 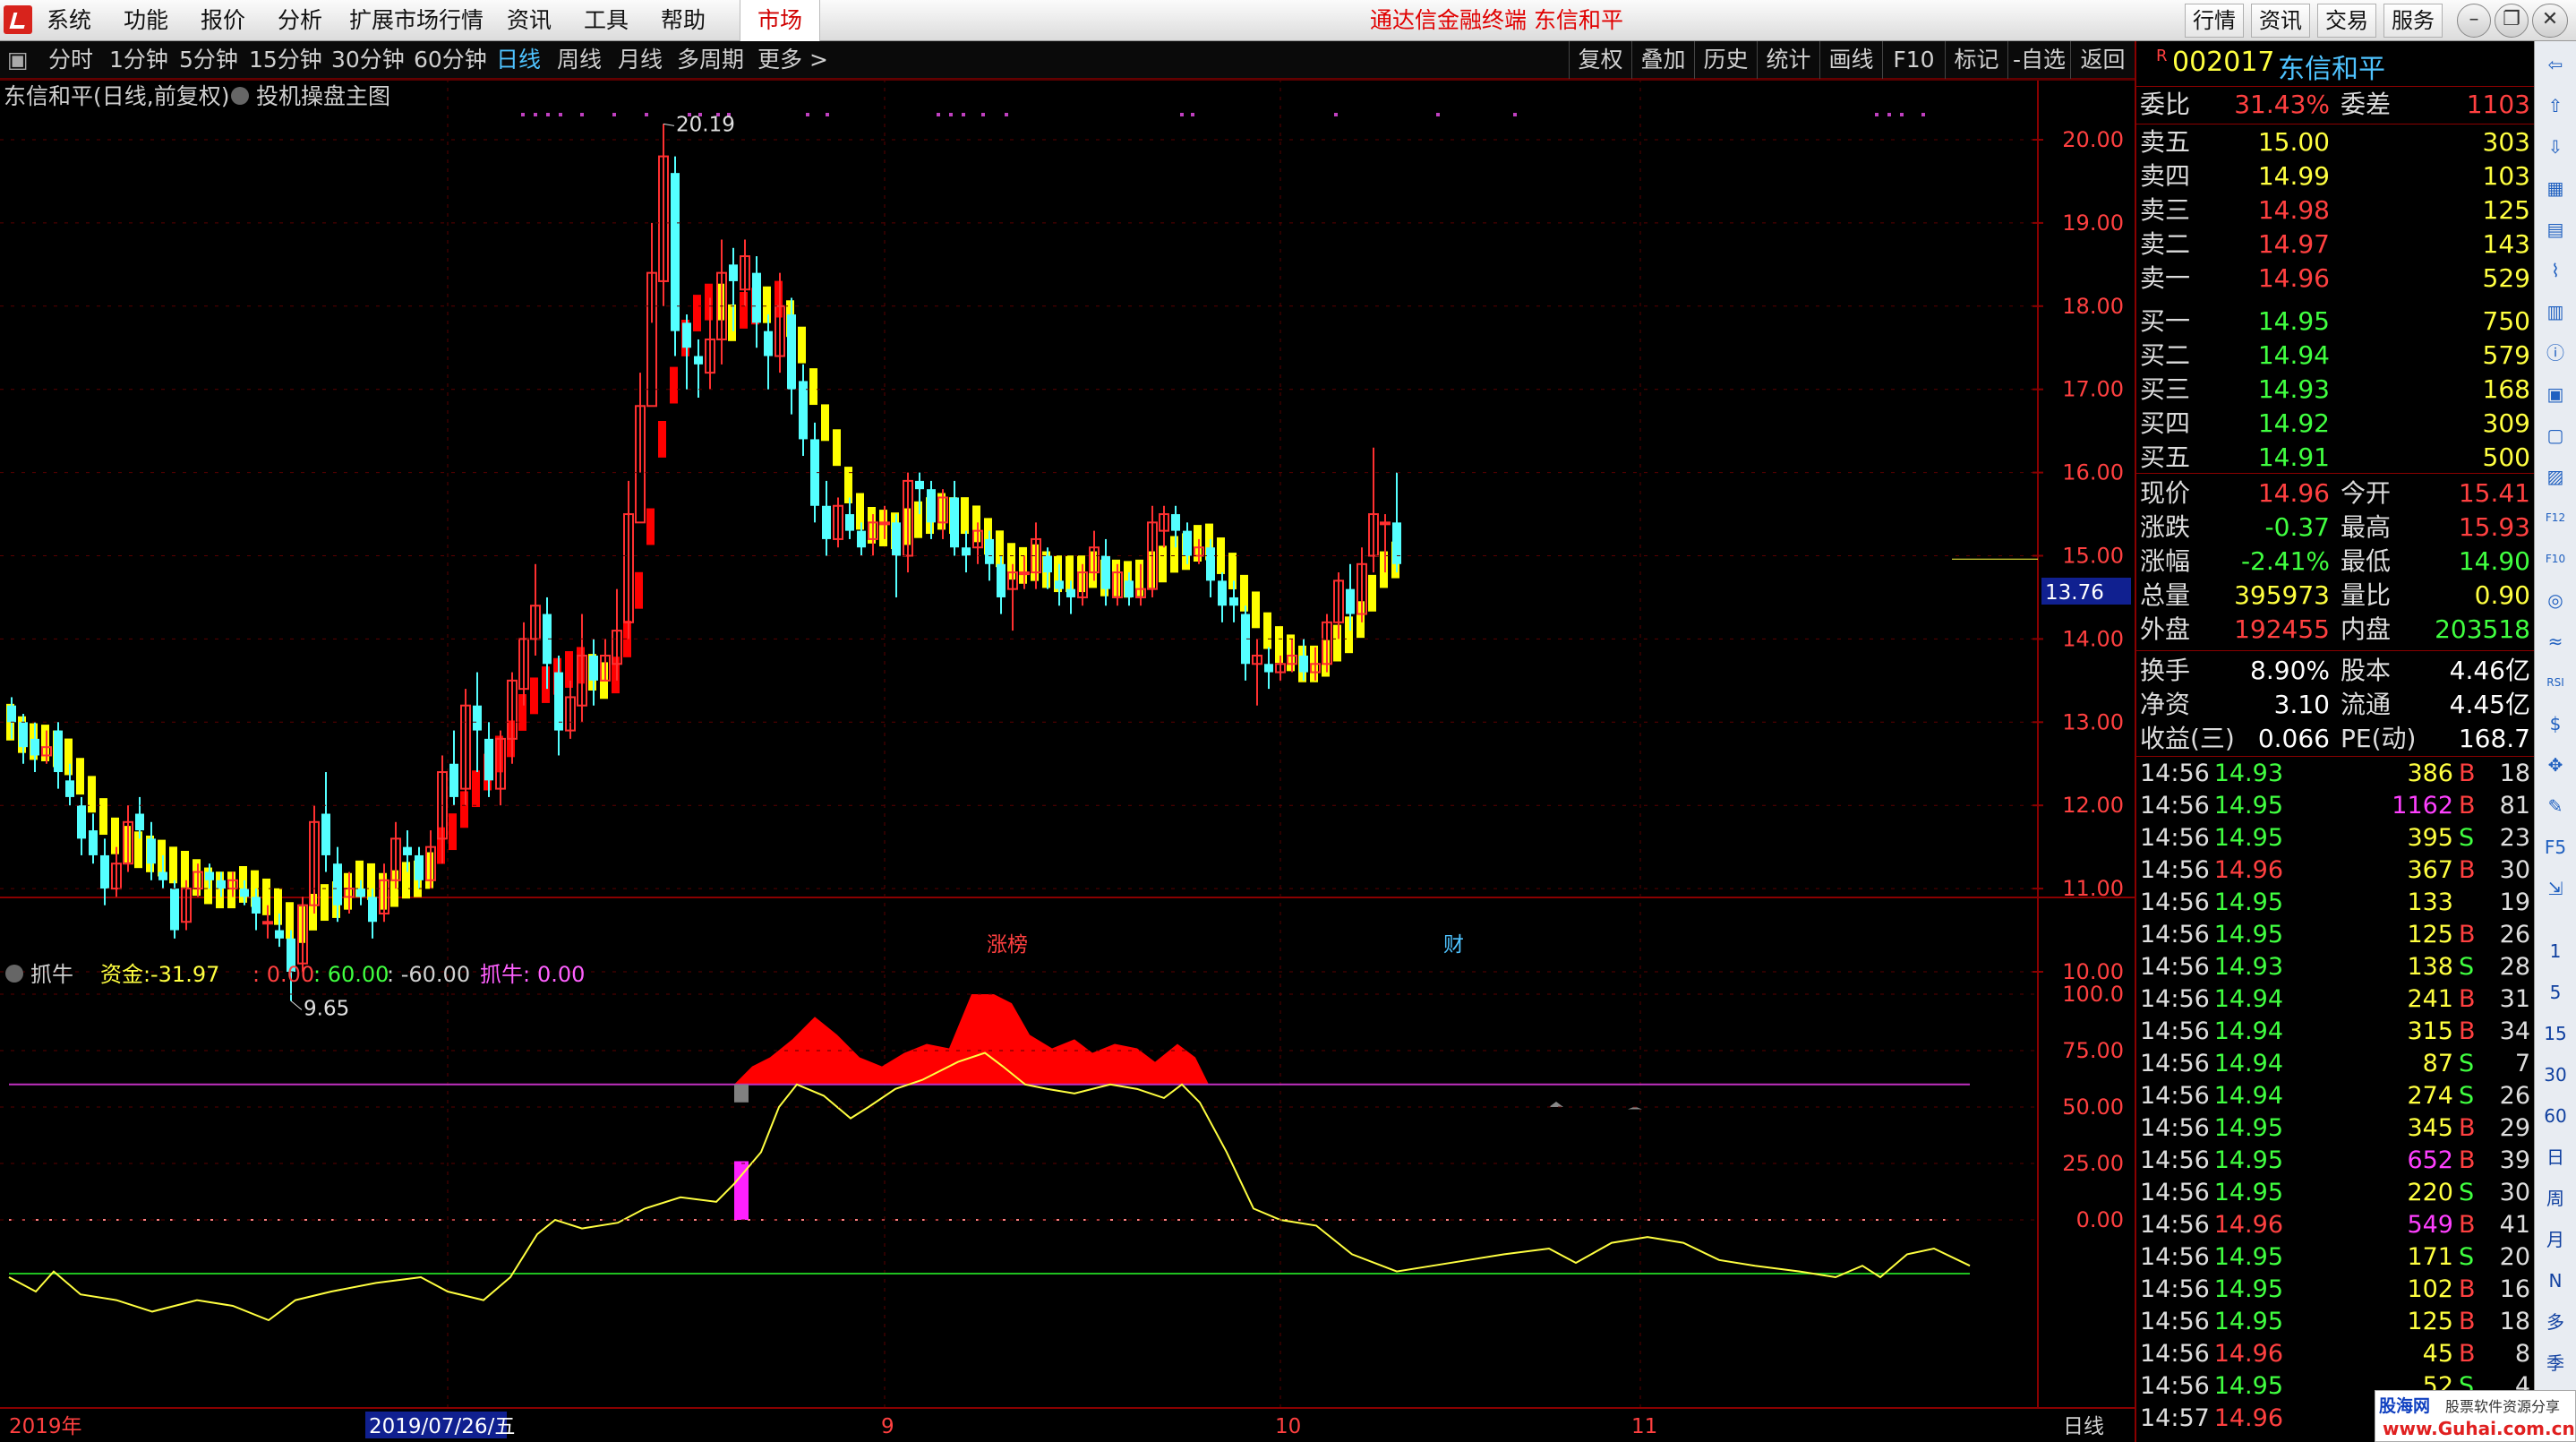 What do you see at coordinates (792, 60) in the screenshot?
I see `period-more: 更多 >` at bounding box center [792, 60].